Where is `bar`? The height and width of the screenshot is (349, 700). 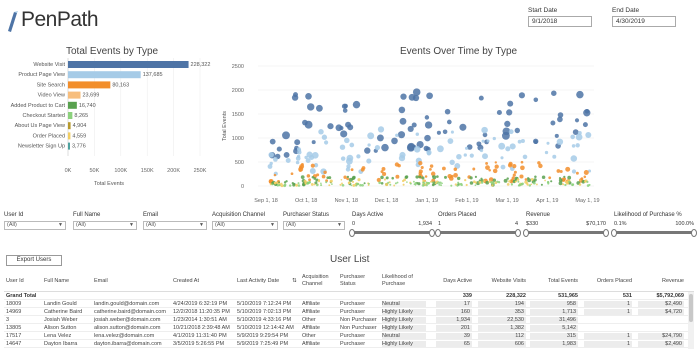
bar is located at coordinates (70, 115).